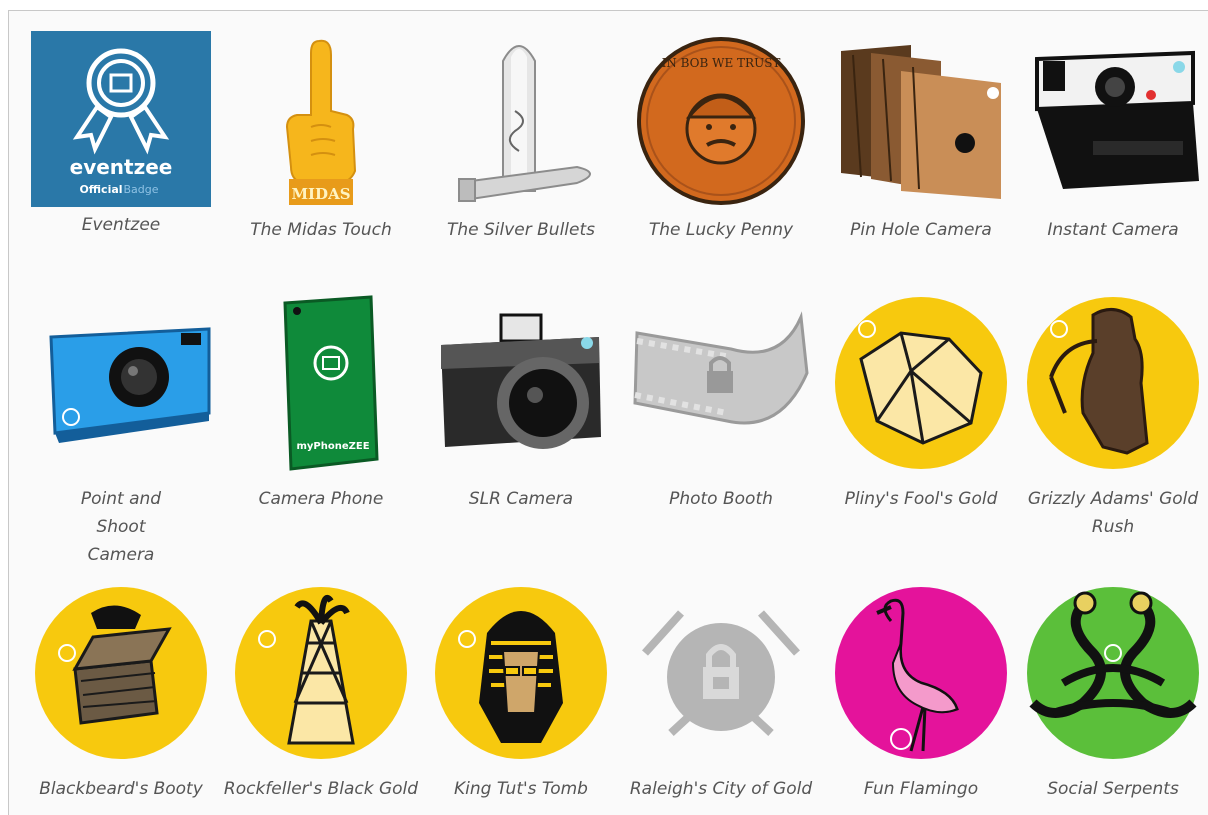  I want to click on badge-midas-touch: MIDAS The Midas Touch, so click(321, 161).